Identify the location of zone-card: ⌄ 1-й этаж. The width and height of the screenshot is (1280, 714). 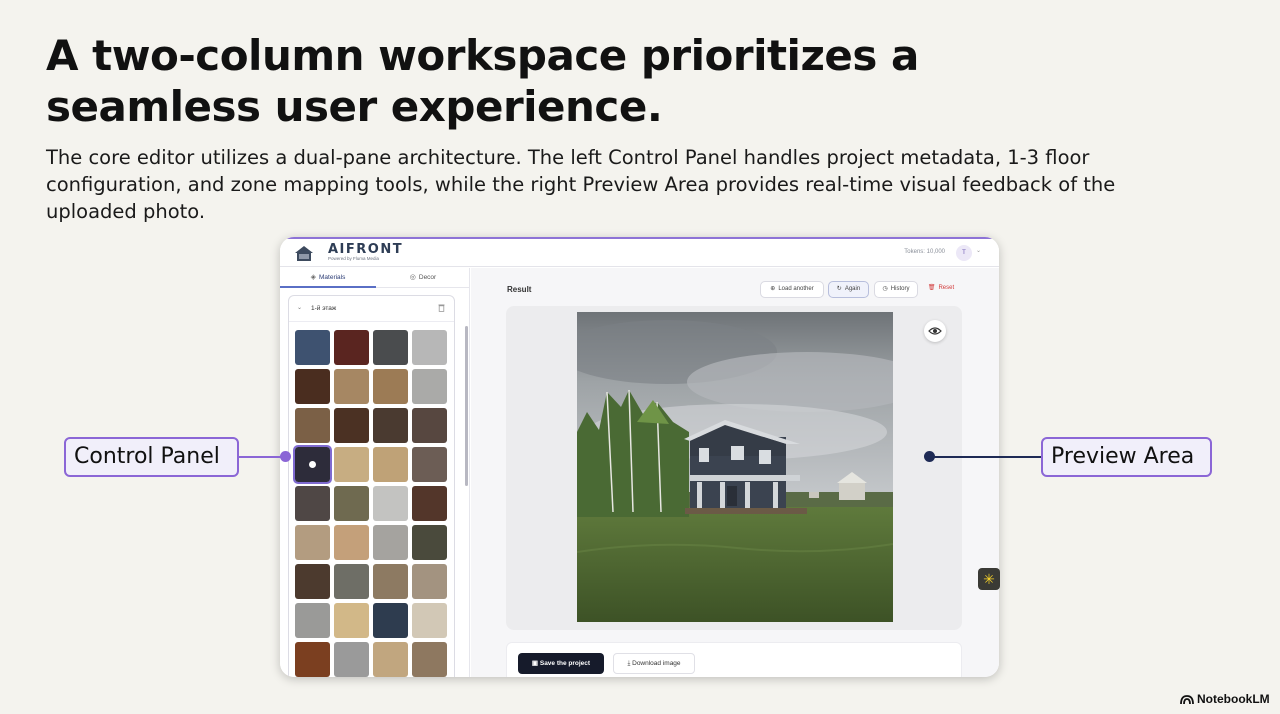
(371, 486).